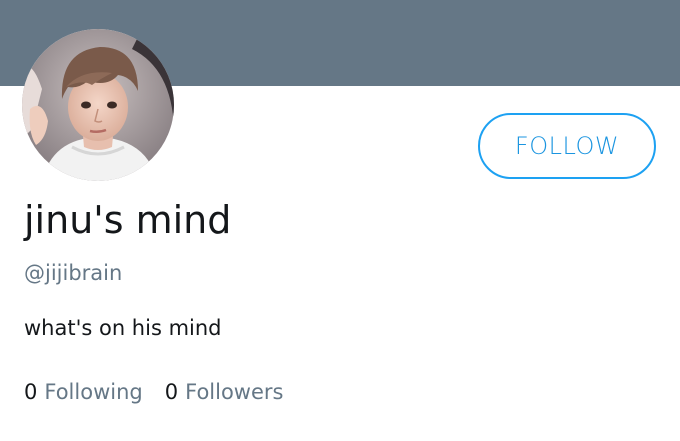 Image resolution: width=680 pixels, height=441 pixels. What do you see at coordinates (73, 273) in the screenshot?
I see `profile-handle: @jijibrain` at bounding box center [73, 273].